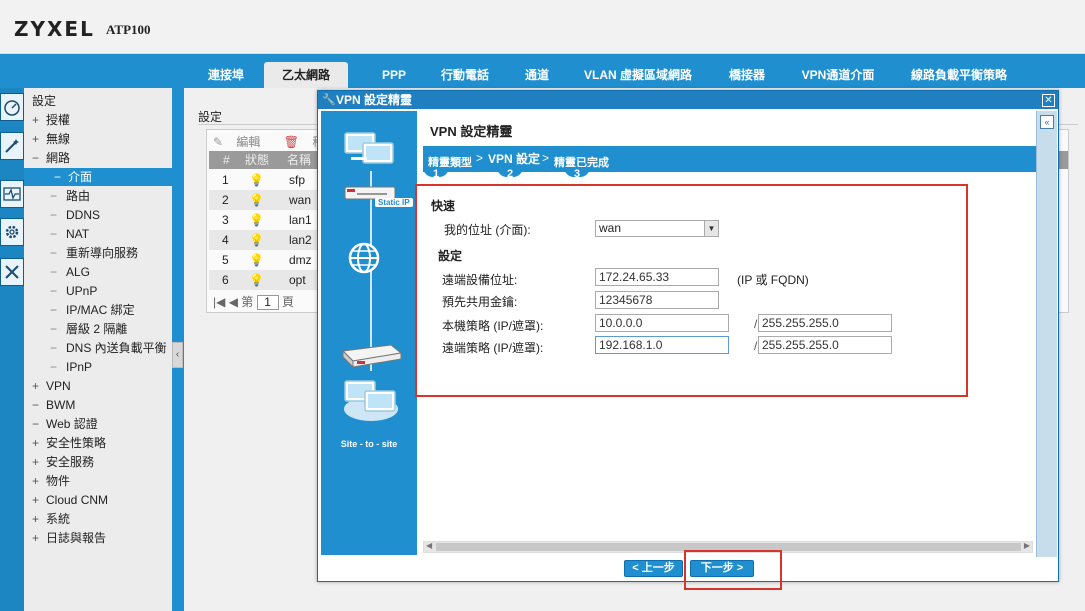 The width and height of the screenshot is (1085, 611). I want to click on router-remote-icon, so click(372, 356).